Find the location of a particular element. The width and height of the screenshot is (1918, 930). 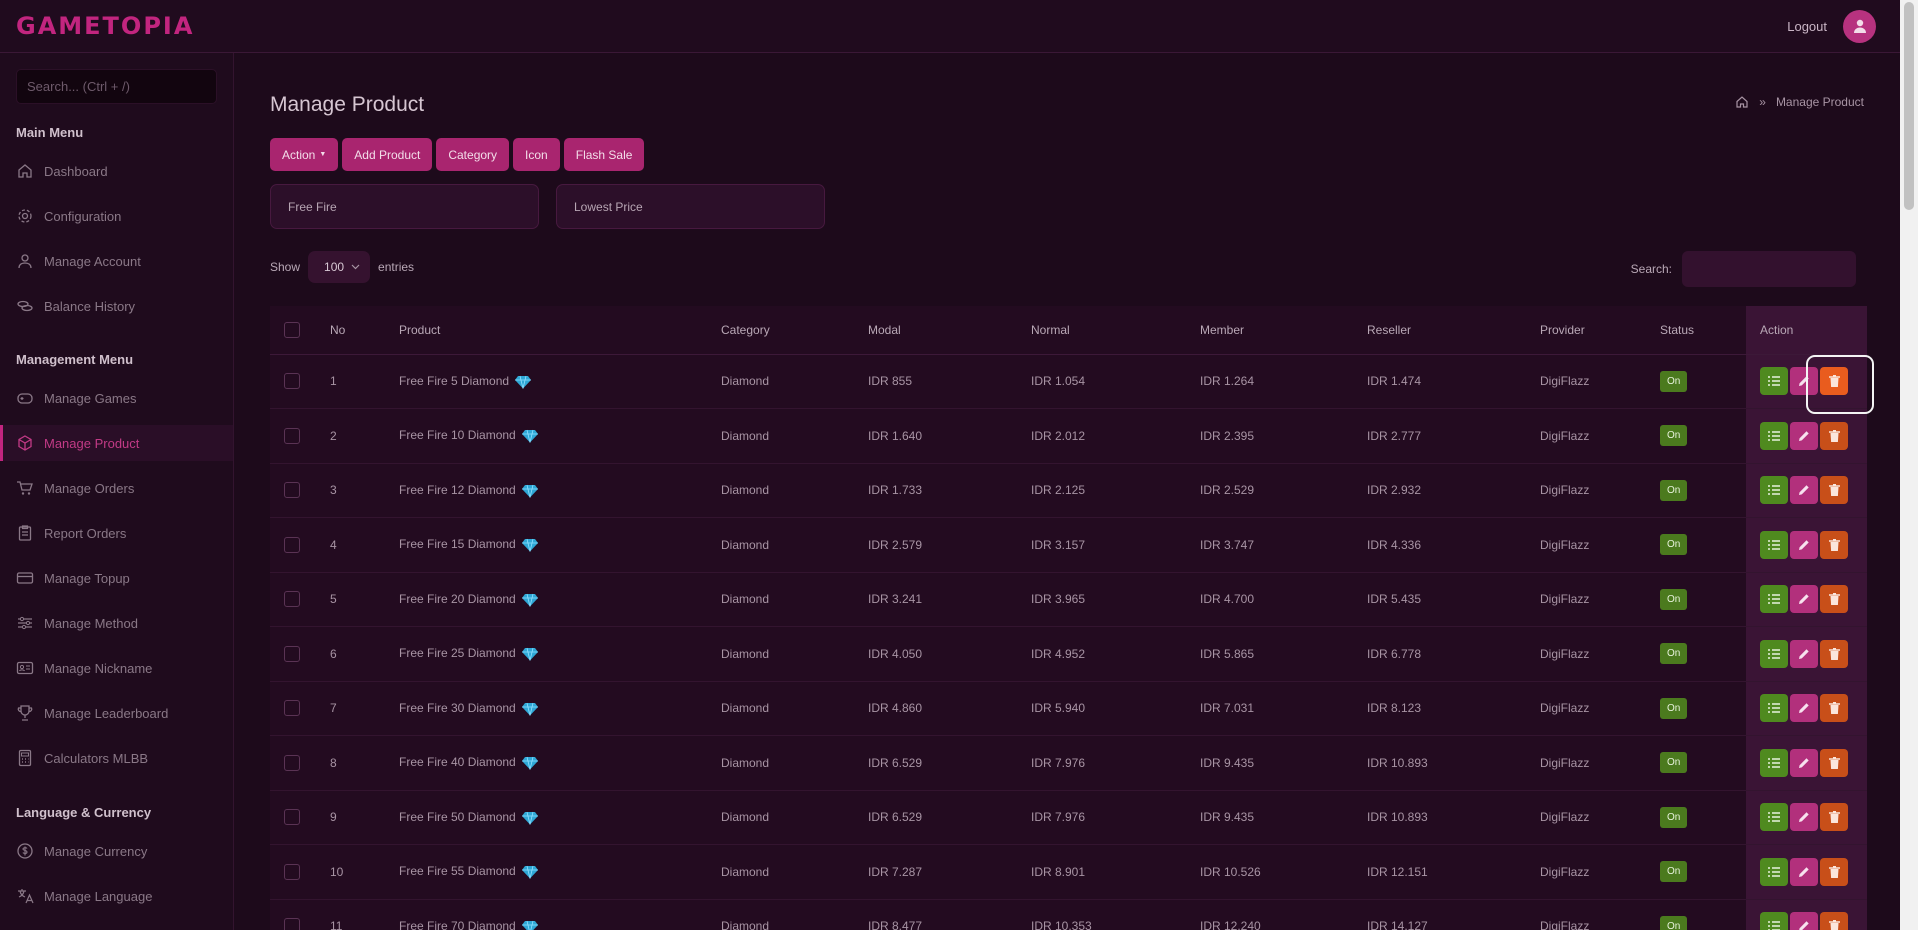

game-filter-select: Free Fire is located at coordinates (404, 206).